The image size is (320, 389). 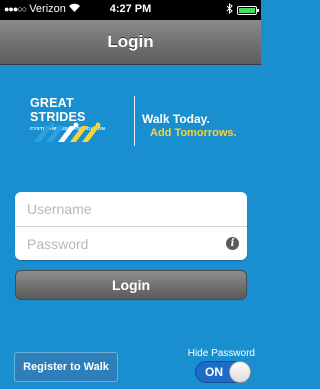 What do you see at coordinates (122, 243) in the screenshot?
I see `password-field` at bounding box center [122, 243].